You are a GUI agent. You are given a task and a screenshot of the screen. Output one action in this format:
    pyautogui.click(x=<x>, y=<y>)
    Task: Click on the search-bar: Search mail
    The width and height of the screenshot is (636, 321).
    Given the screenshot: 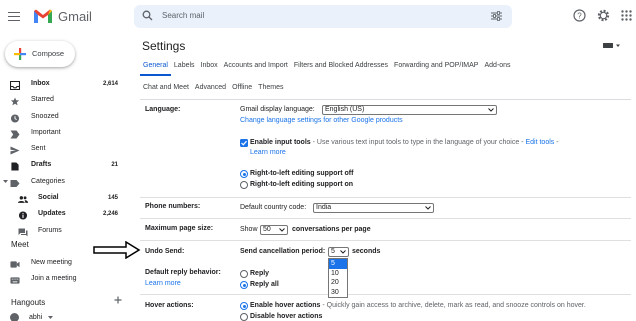 What is the action you would take?
    pyautogui.click(x=323, y=16)
    